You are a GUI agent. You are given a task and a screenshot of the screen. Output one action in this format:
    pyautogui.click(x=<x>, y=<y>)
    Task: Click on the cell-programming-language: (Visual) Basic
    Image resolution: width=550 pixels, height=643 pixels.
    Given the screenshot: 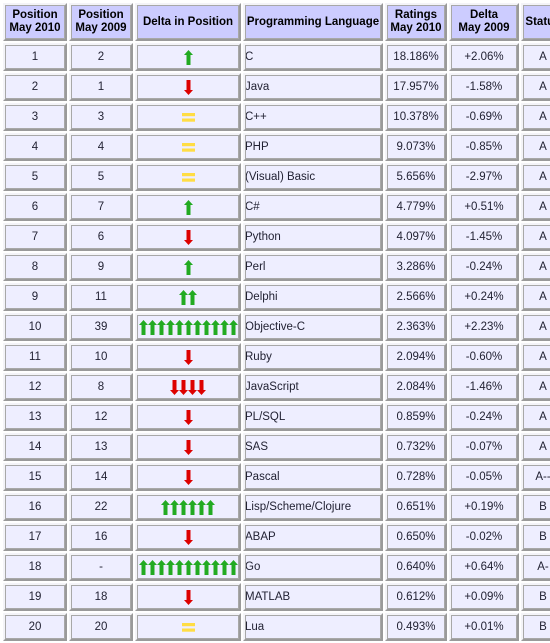 What is the action you would take?
    pyautogui.click(x=313, y=177)
    